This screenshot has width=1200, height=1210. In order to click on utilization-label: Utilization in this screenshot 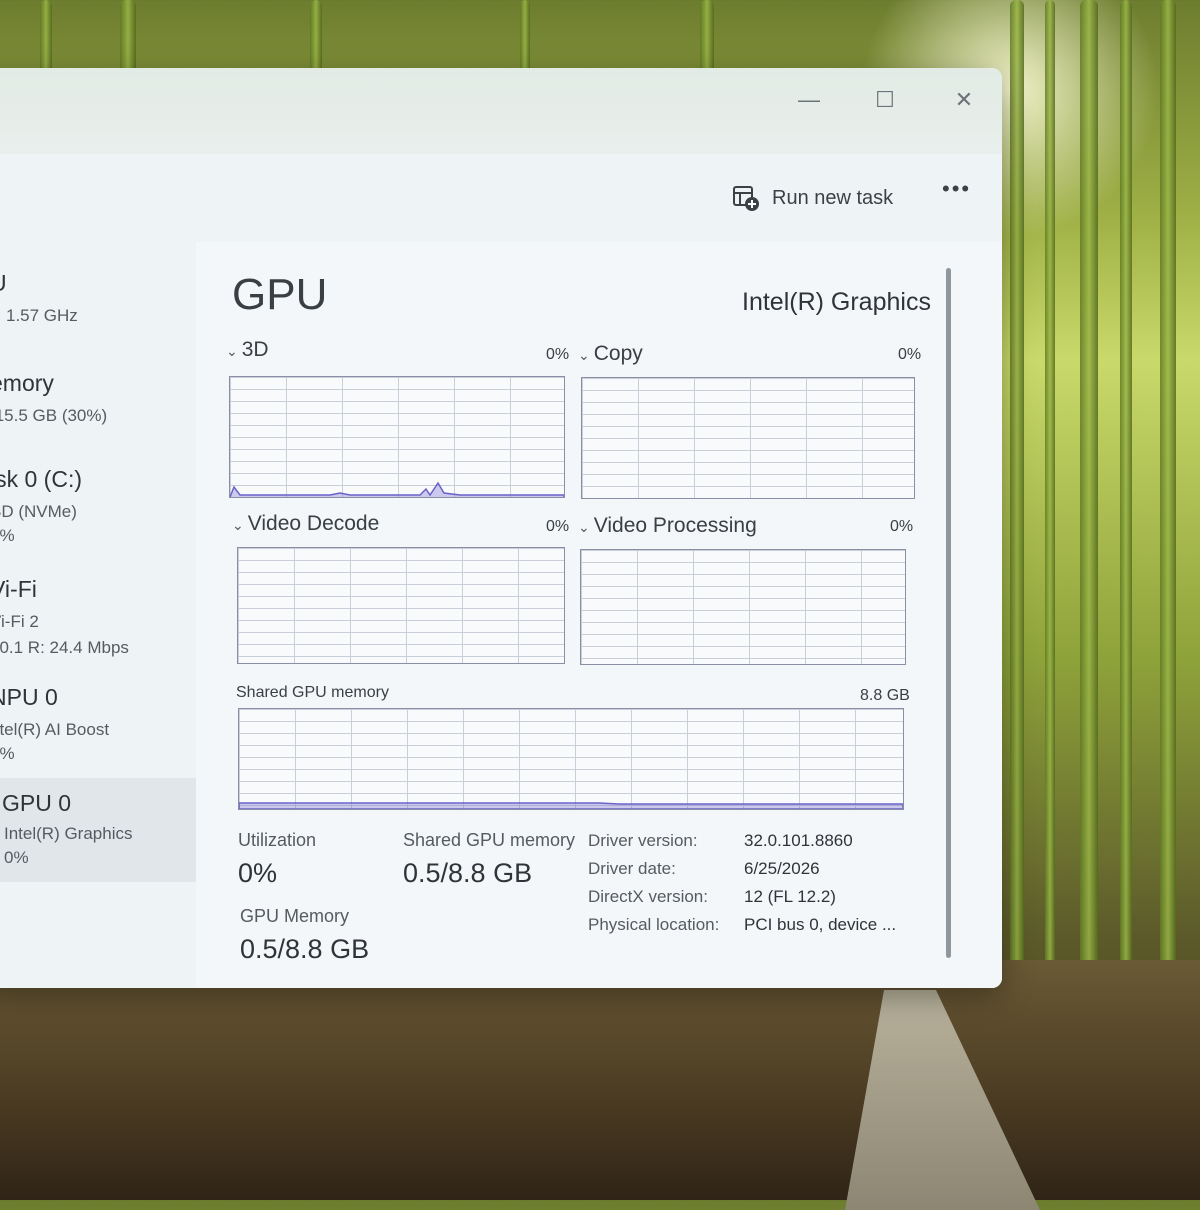, I will do `click(277, 840)`.